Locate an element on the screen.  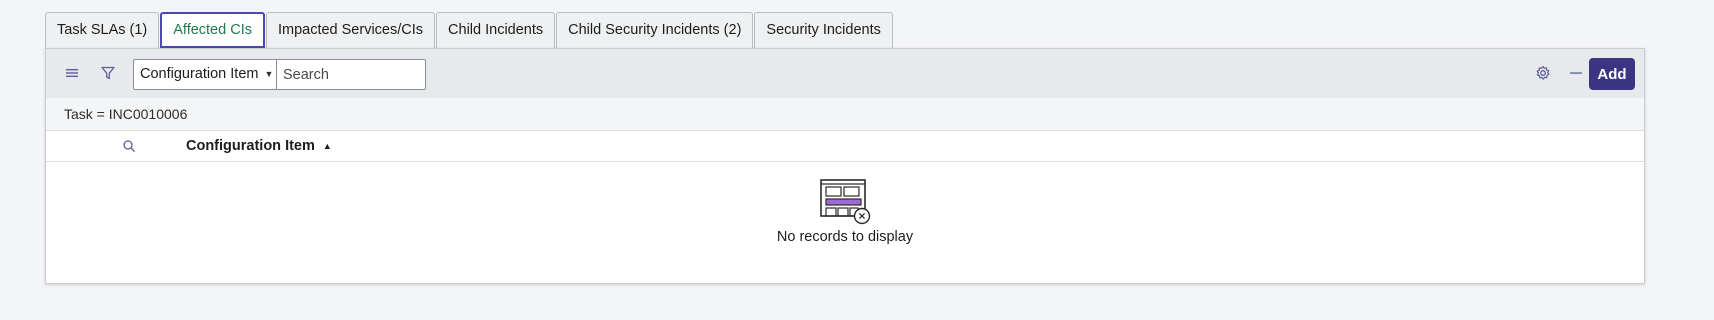
field-select: Configuration Item ▼ is located at coordinates (205, 74).